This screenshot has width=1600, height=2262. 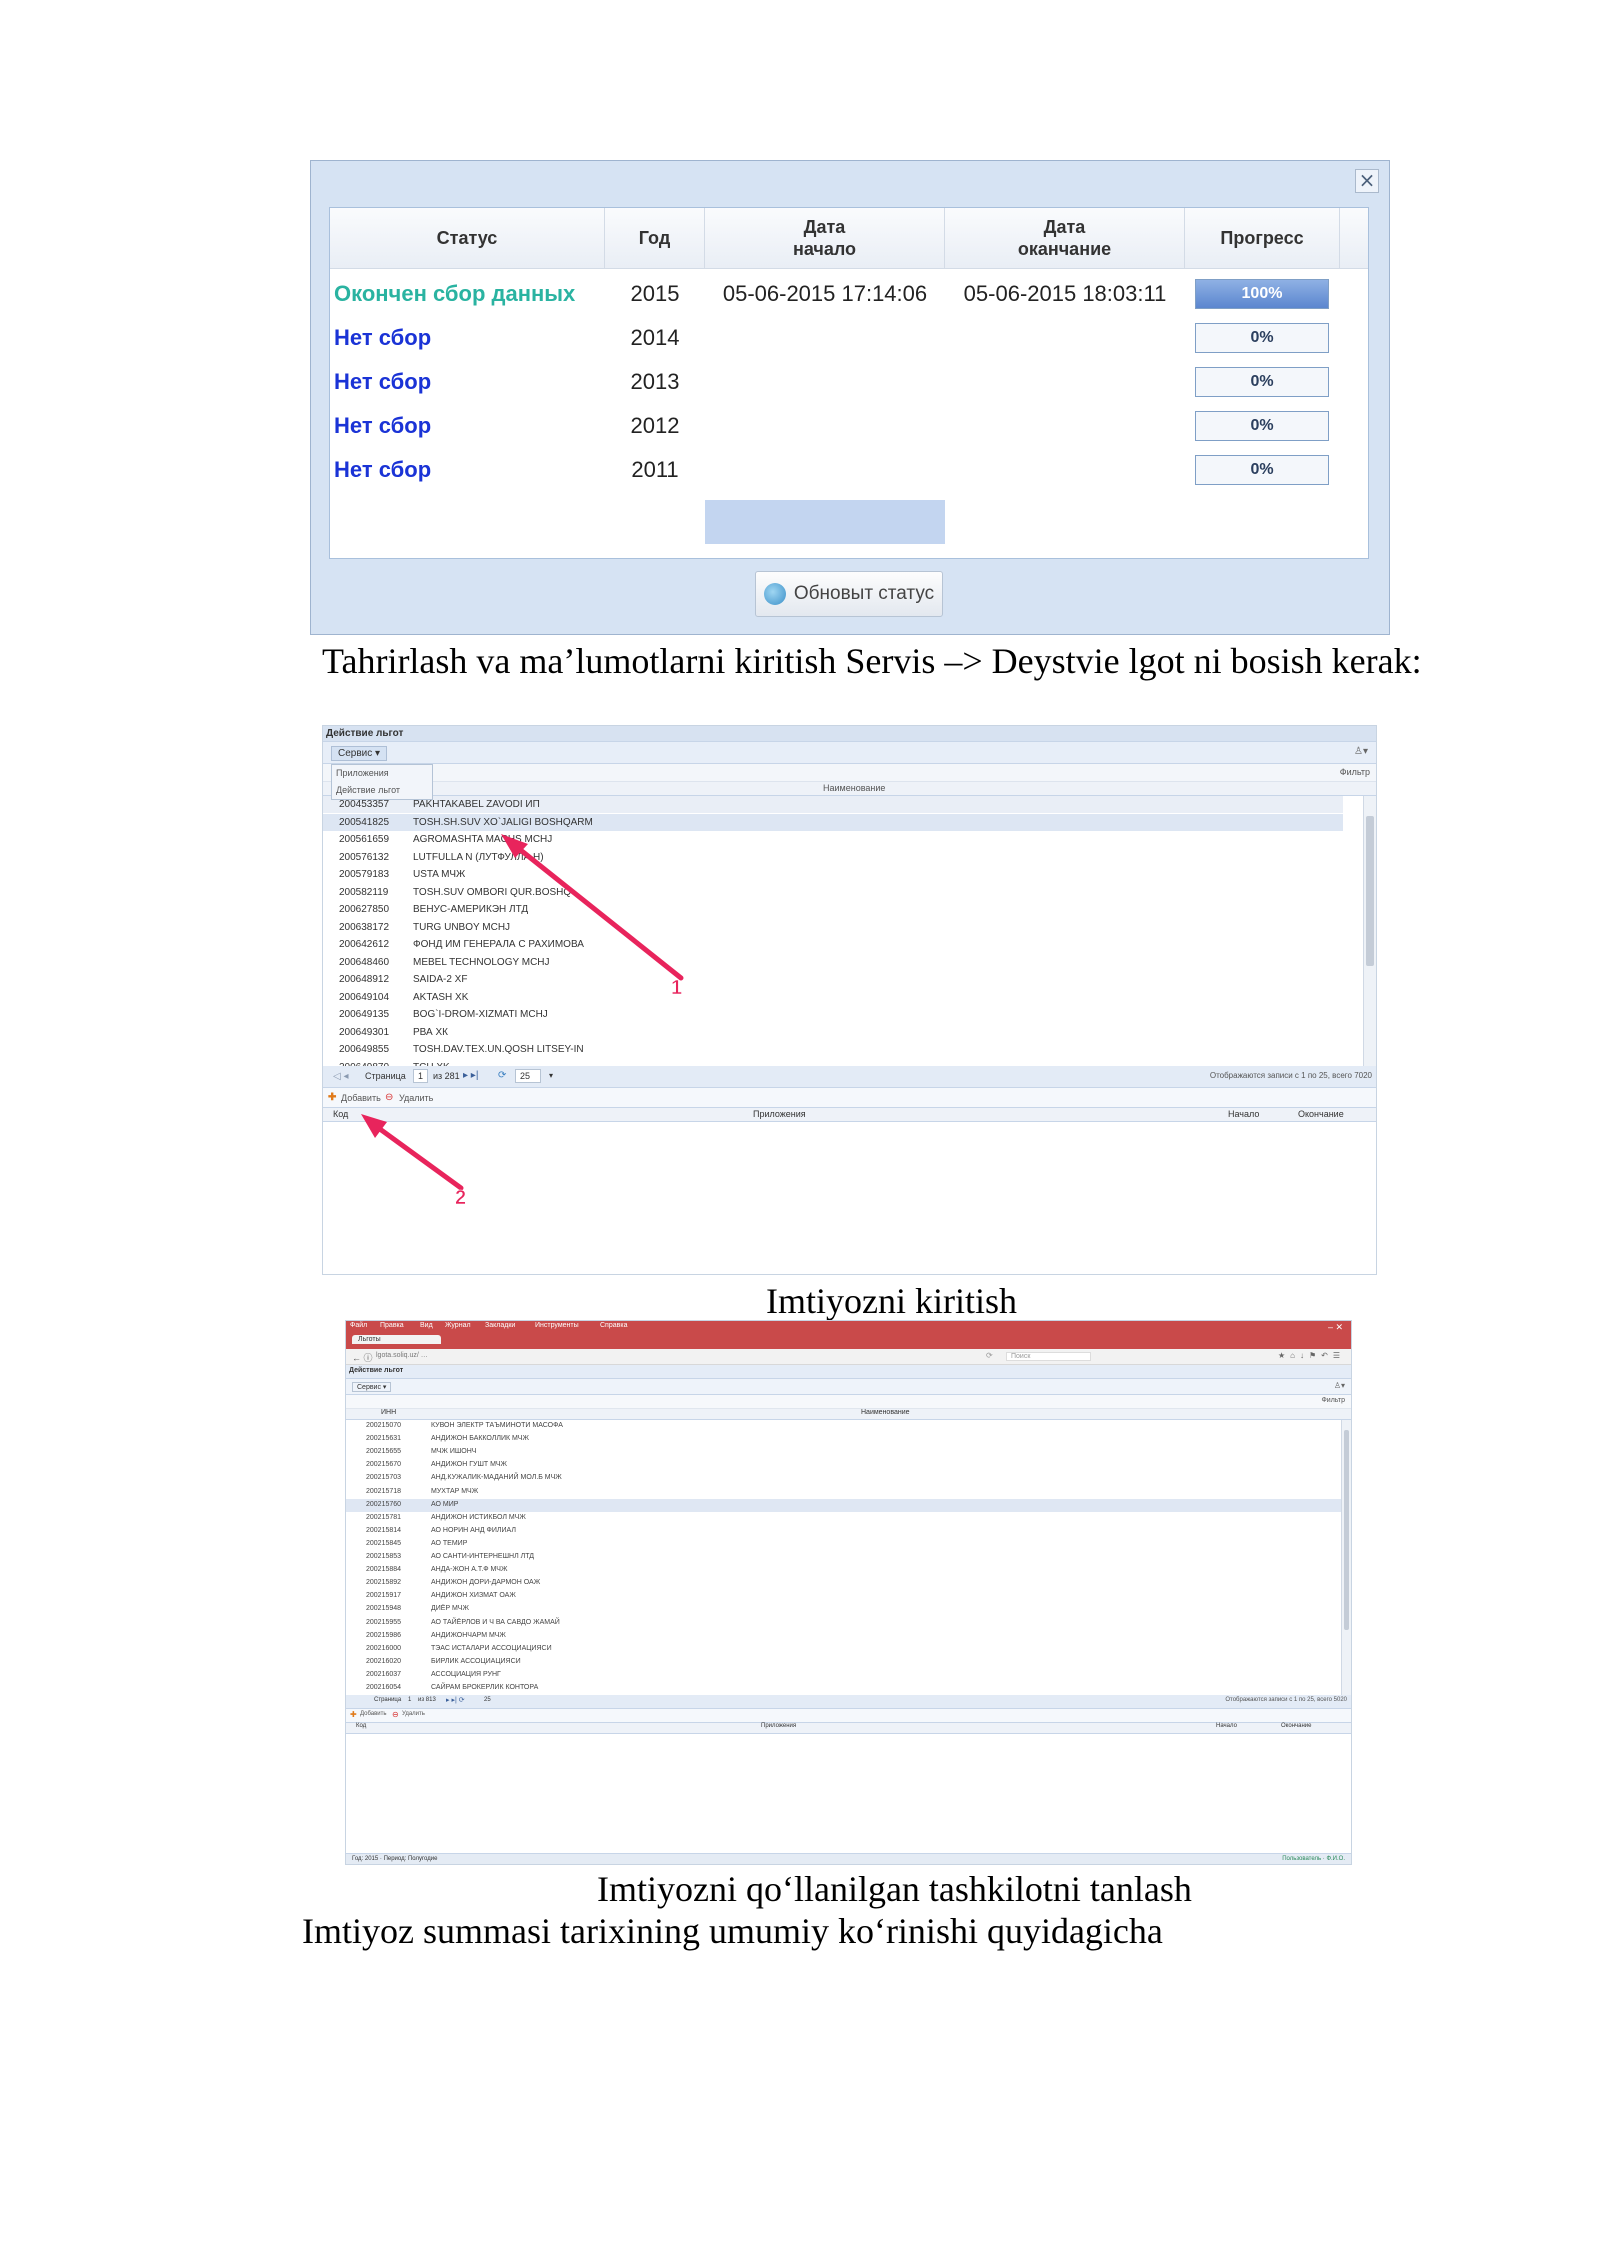 What do you see at coordinates (497, 1425) in the screenshot?
I see `org-name: КУВОН ЭЛЕКТР ТАЪМИНОТИ МАСОФА` at bounding box center [497, 1425].